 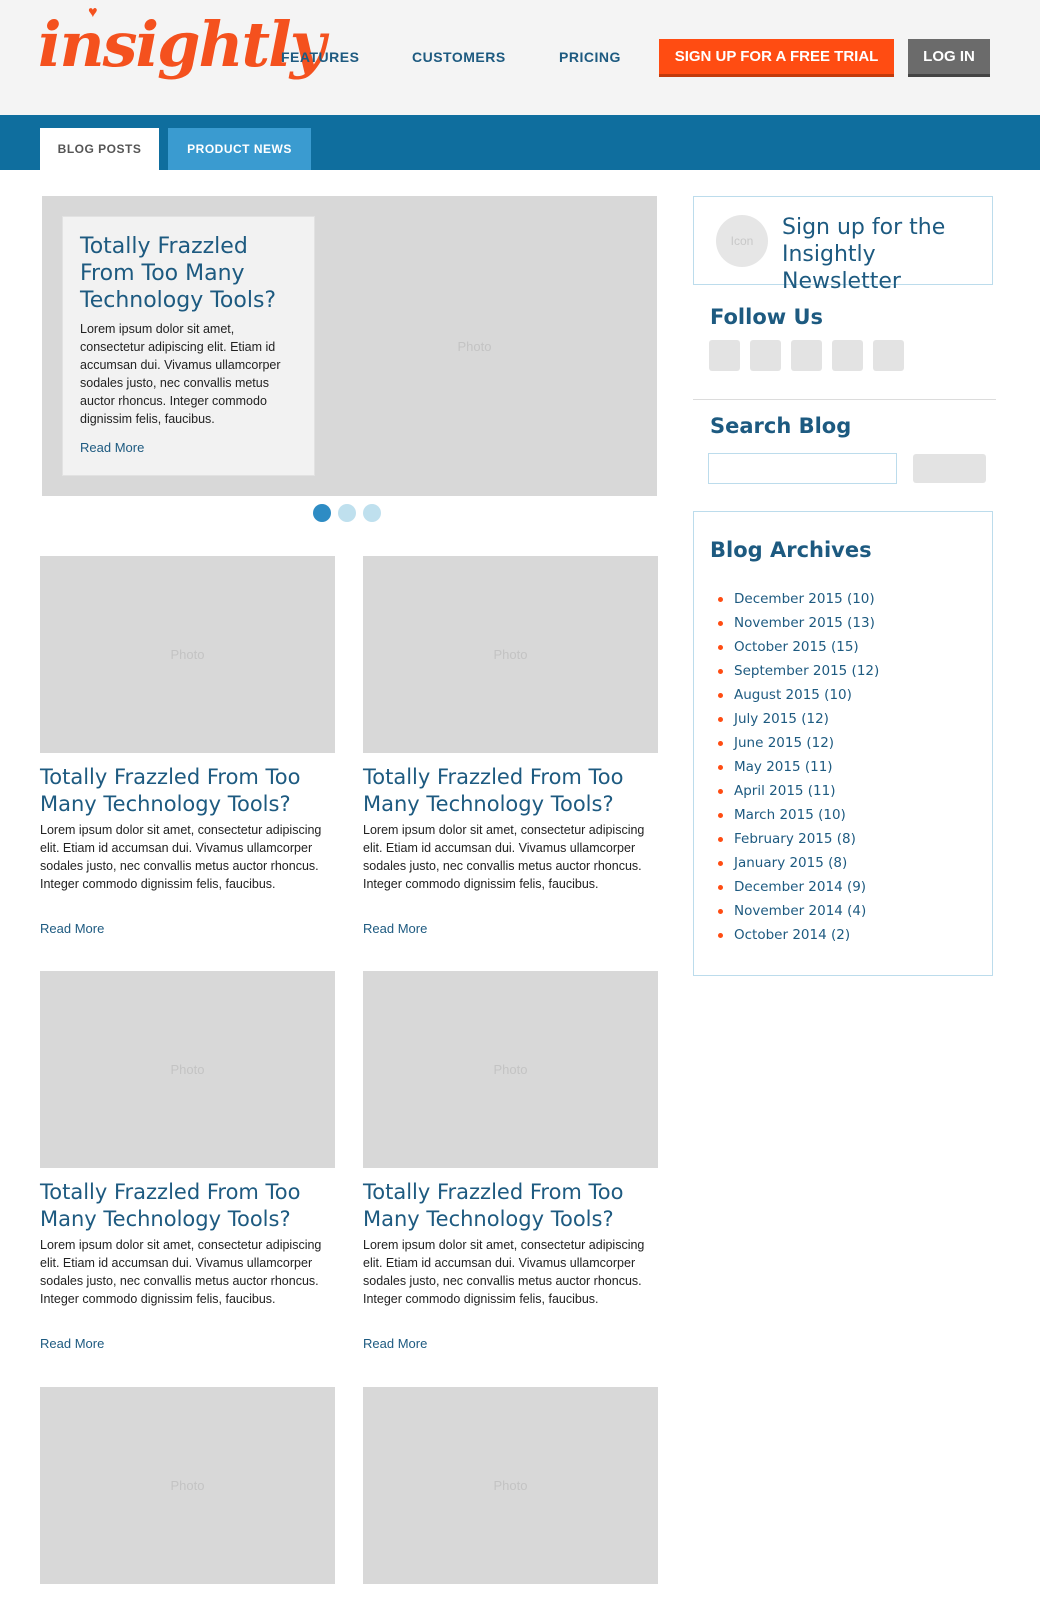 What do you see at coordinates (520, 142) in the screenshot?
I see `blog-tab-bar: BLOG POSTS PRODUCT NEWS` at bounding box center [520, 142].